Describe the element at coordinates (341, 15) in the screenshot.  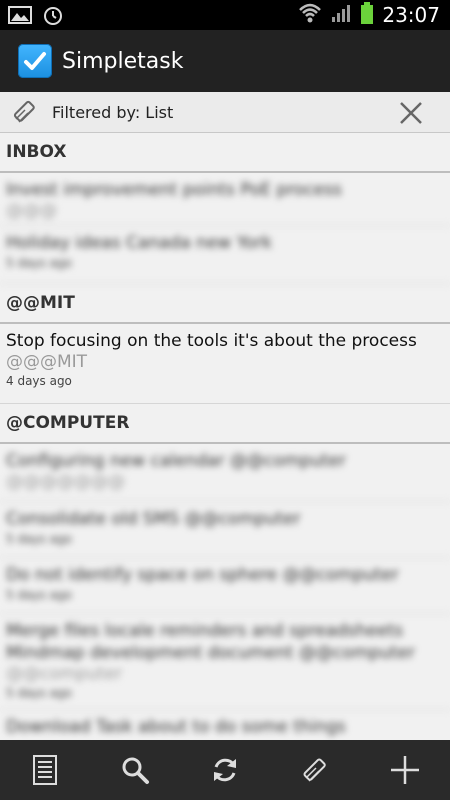
I see `signal-icon` at that location.